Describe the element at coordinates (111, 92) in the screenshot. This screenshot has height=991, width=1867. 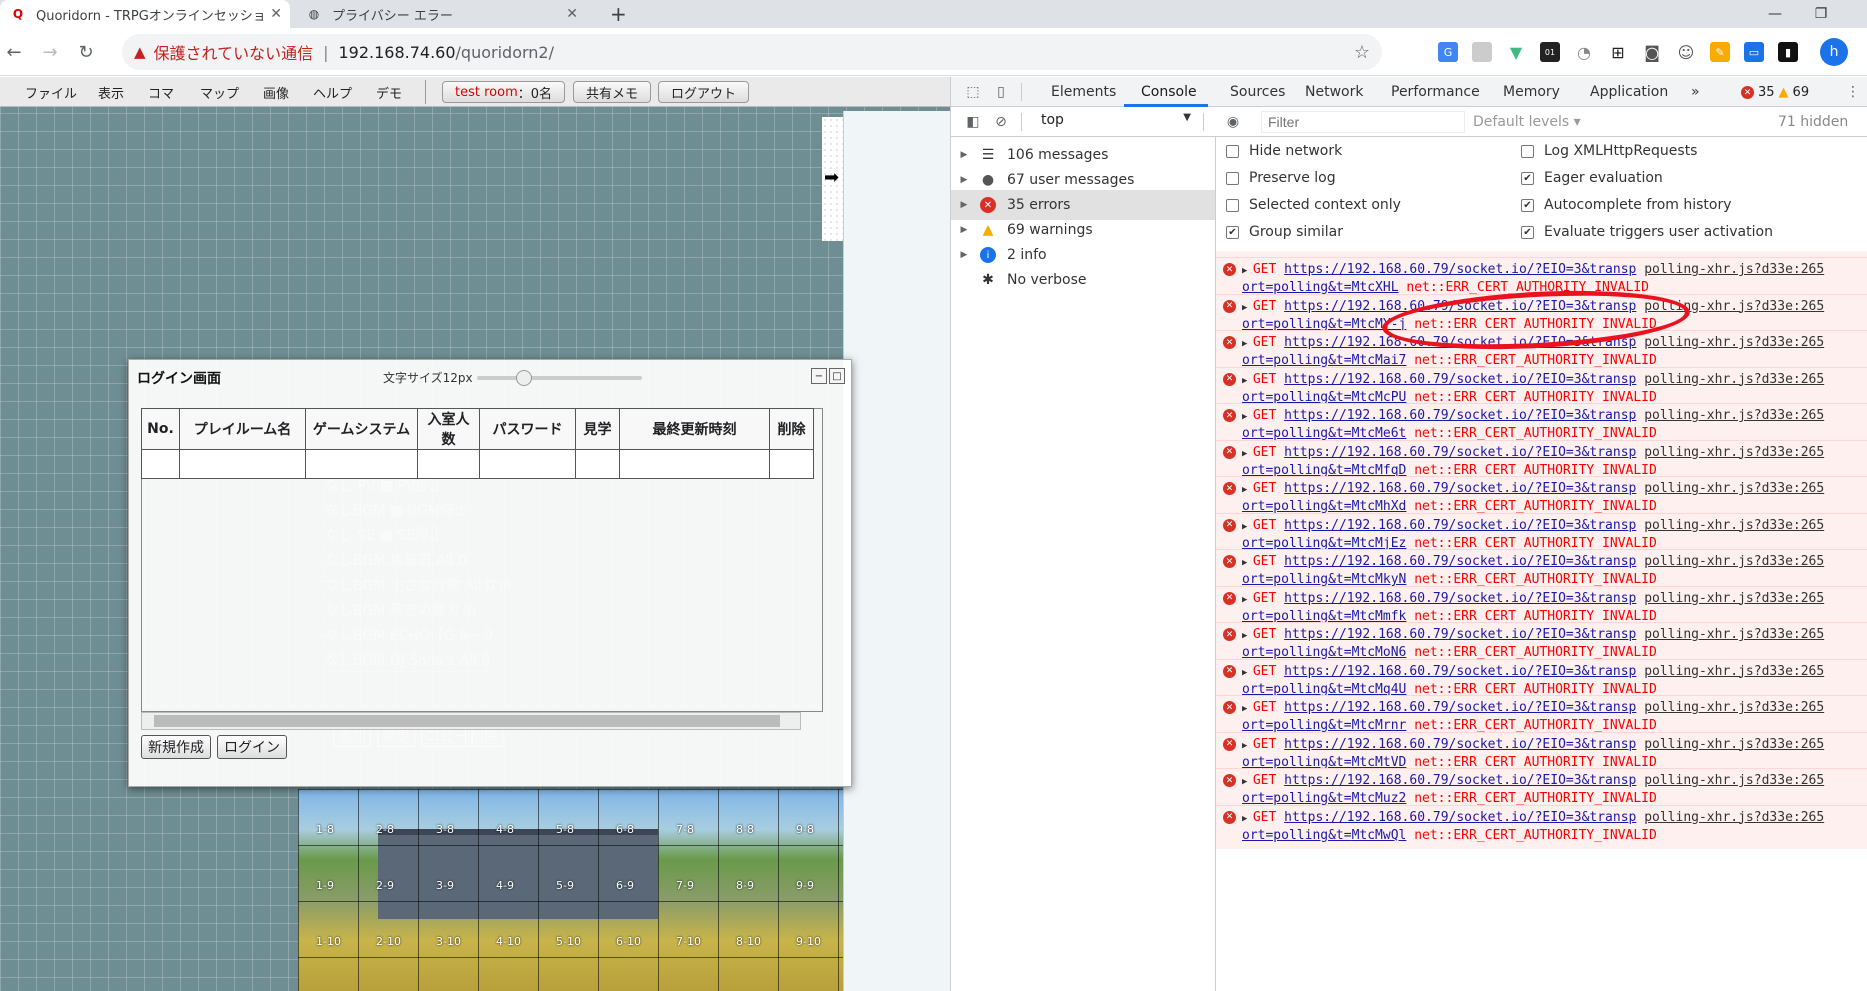
I see `menu-view: 表示` at that location.